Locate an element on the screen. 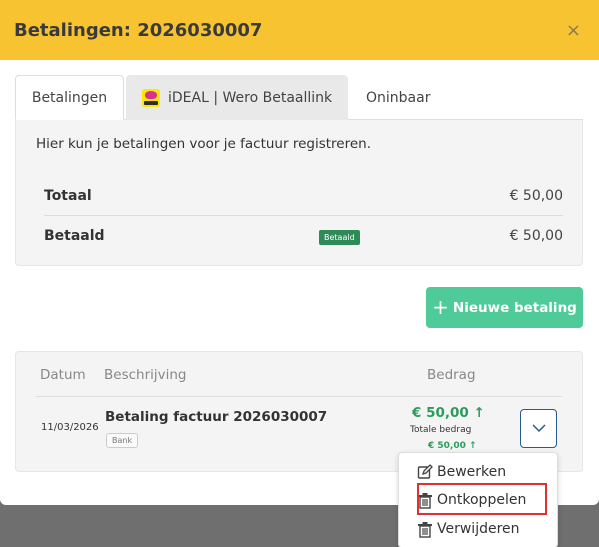 Image resolution: width=599 pixels, height=547 pixels. bank-badge: Bank is located at coordinates (122, 440).